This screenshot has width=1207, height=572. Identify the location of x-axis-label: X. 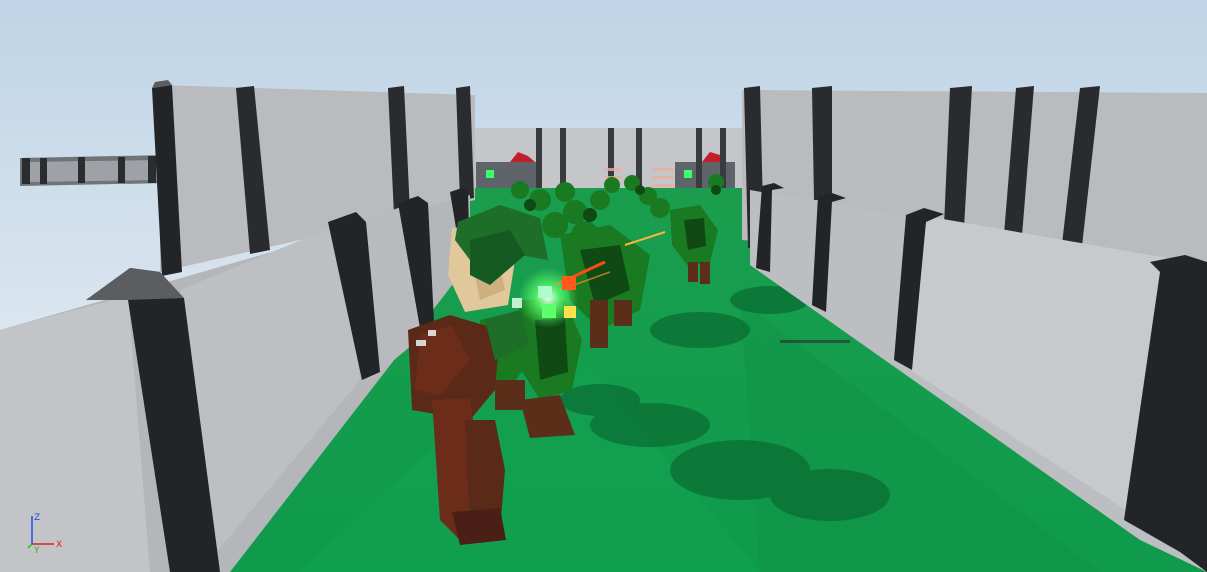
(59, 545).